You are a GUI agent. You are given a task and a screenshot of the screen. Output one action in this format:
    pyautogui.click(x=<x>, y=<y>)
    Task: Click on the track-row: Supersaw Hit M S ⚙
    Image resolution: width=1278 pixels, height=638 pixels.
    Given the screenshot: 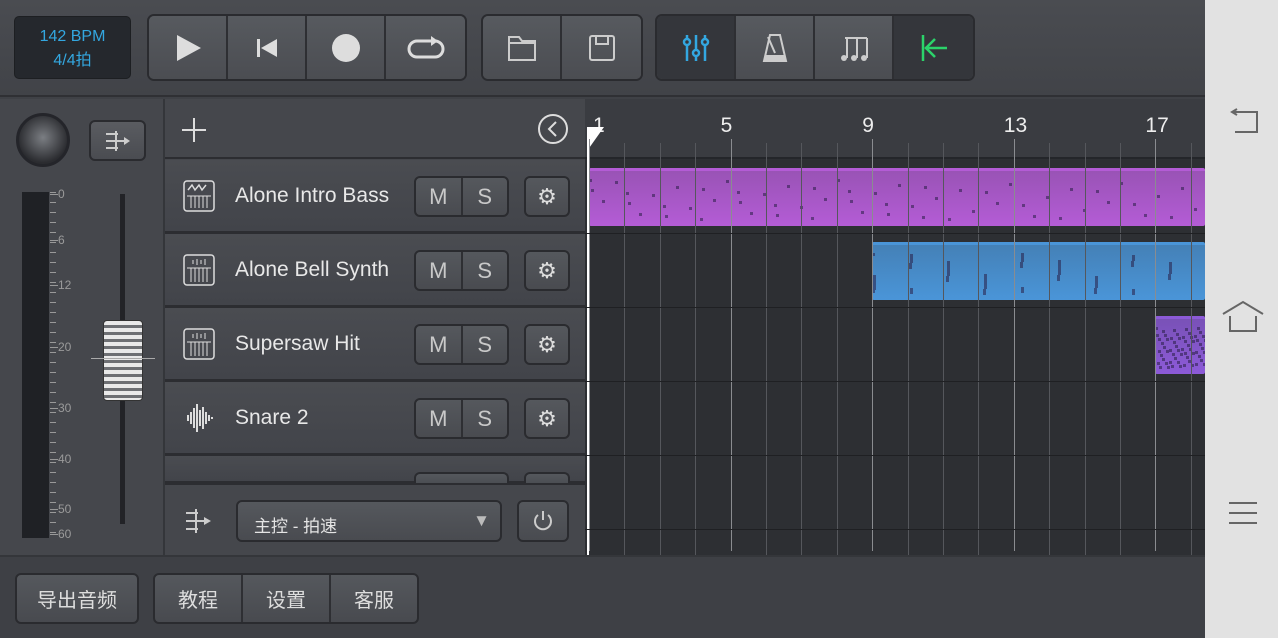 What is the action you would take?
    pyautogui.click(x=375, y=345)
    